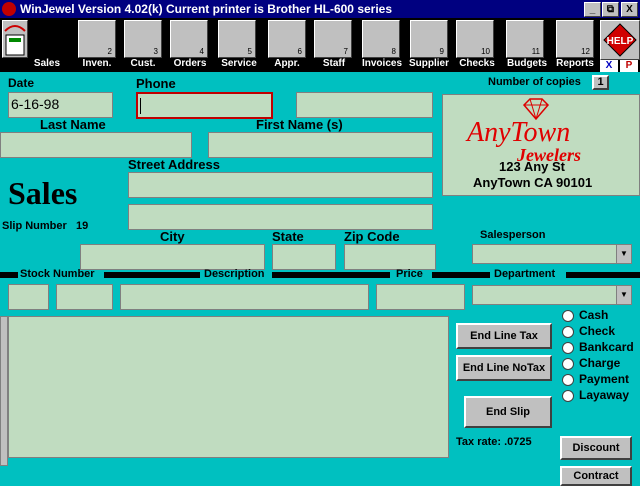 This screenshot has width=640, height=486. I want to click on toolbar-label: Reports, so click(575, 63).